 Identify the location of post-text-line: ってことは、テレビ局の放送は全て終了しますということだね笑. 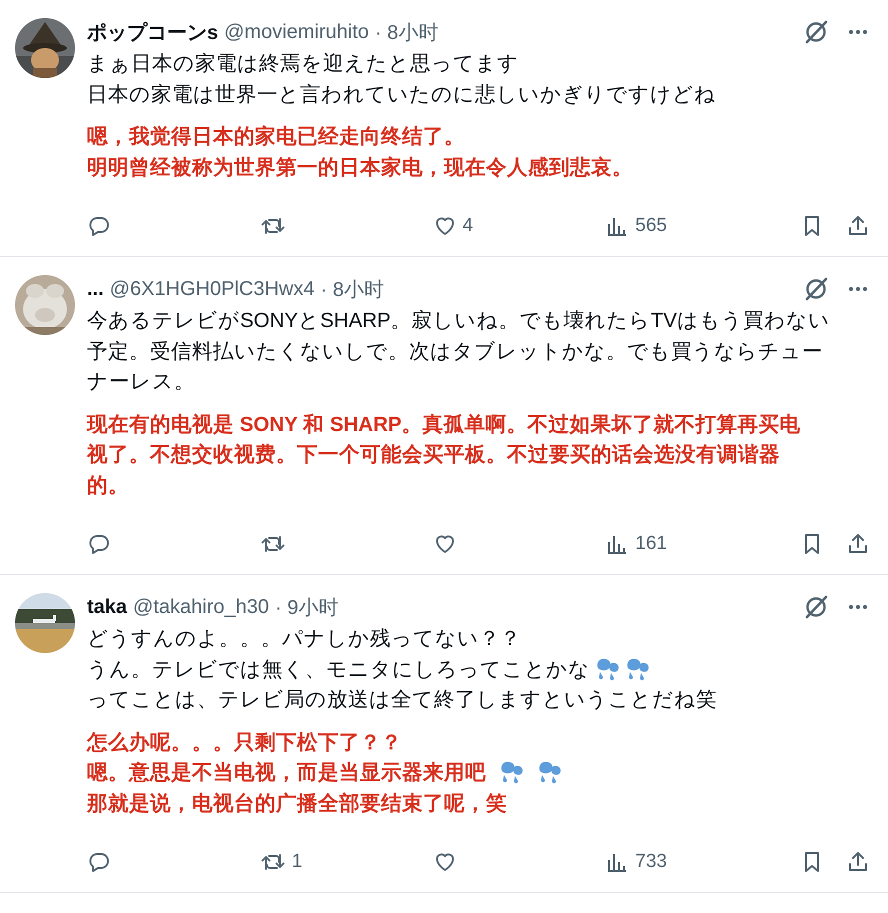
(402, 700).